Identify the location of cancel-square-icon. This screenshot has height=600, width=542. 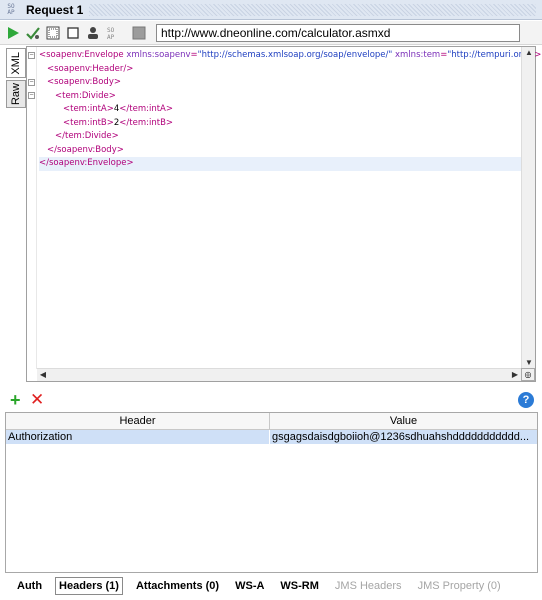
(139, 33).